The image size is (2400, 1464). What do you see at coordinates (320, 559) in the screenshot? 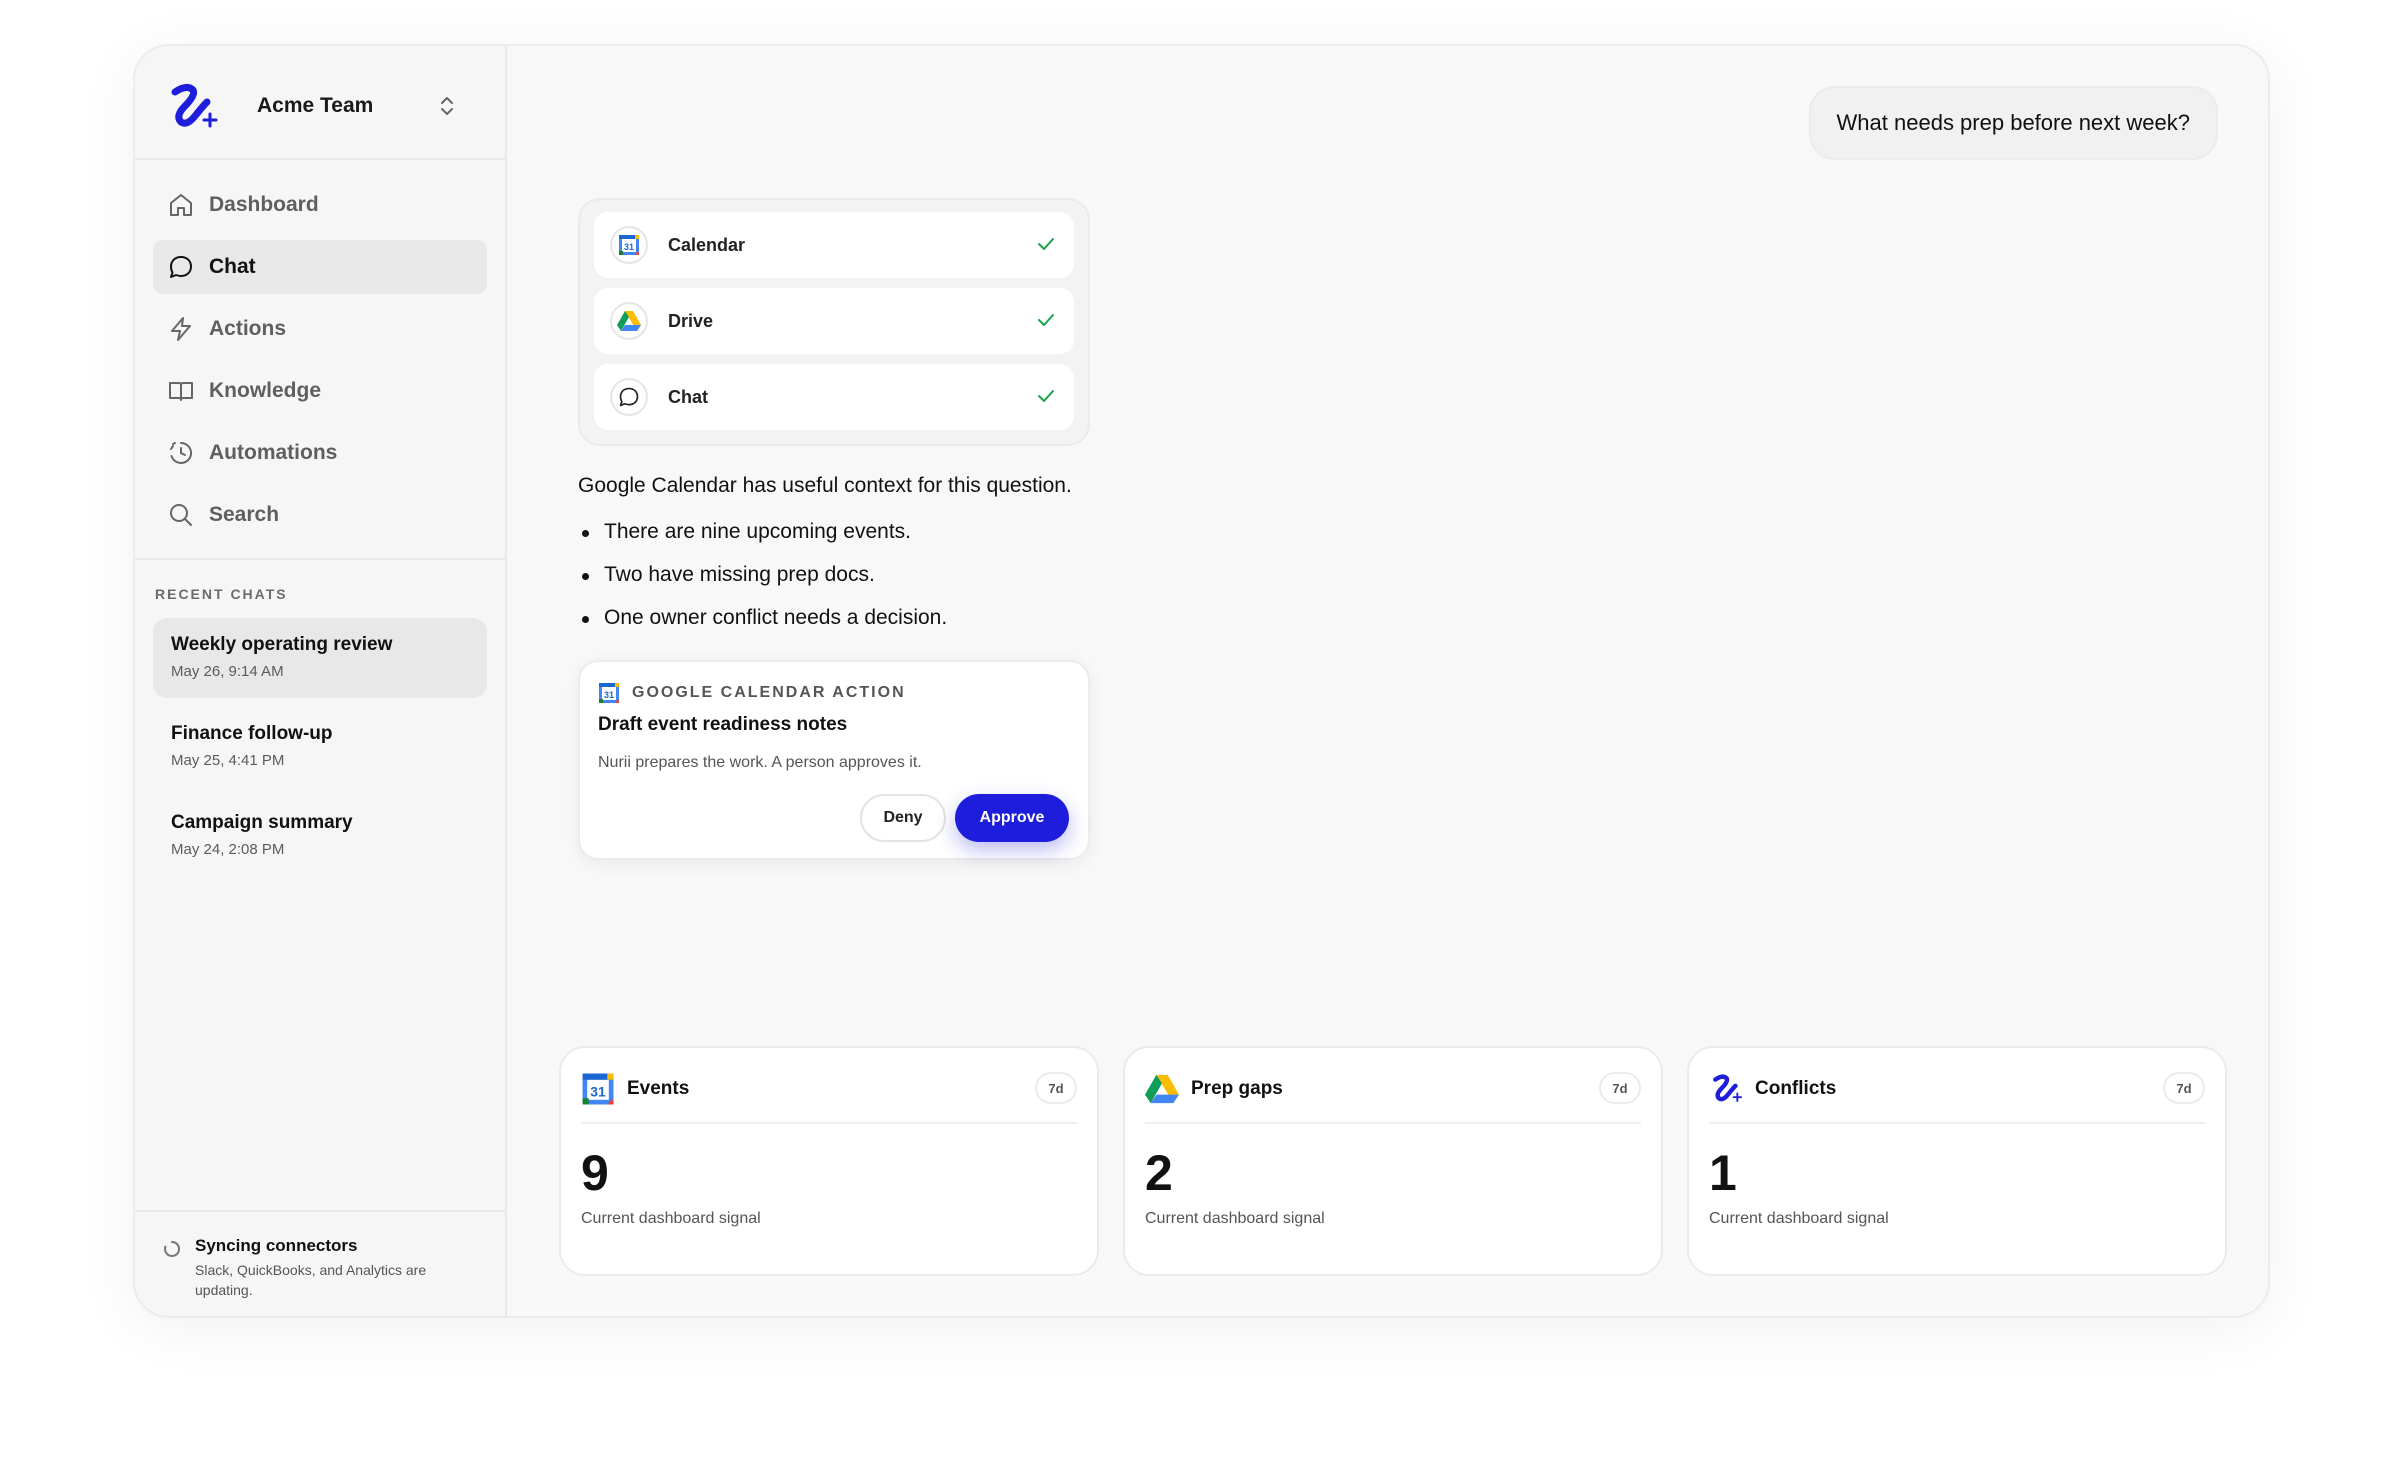
I see `sidebar-divider` at bounding box center [320, 559].